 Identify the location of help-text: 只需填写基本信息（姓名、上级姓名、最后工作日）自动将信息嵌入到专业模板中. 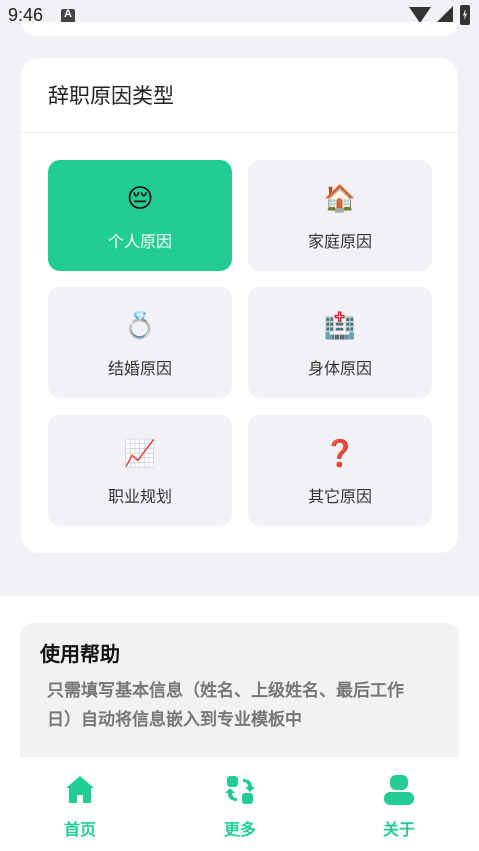
(225, 705).